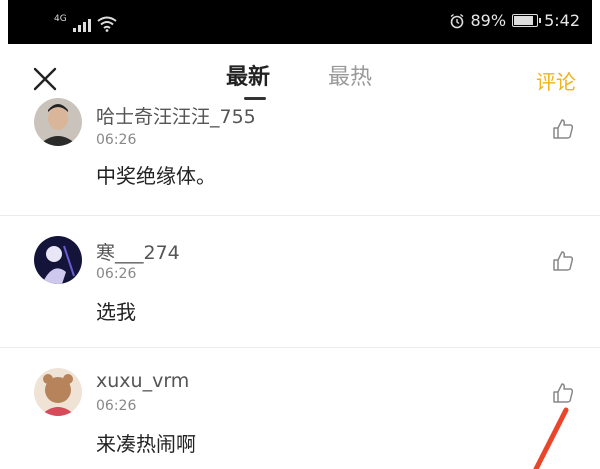 The height and width of the screenshot is (469, 600). What do you see at coordinates (138, 251) in the screenshot?
I see `comment-username: 寒___274` at bounding box center [138, 251].